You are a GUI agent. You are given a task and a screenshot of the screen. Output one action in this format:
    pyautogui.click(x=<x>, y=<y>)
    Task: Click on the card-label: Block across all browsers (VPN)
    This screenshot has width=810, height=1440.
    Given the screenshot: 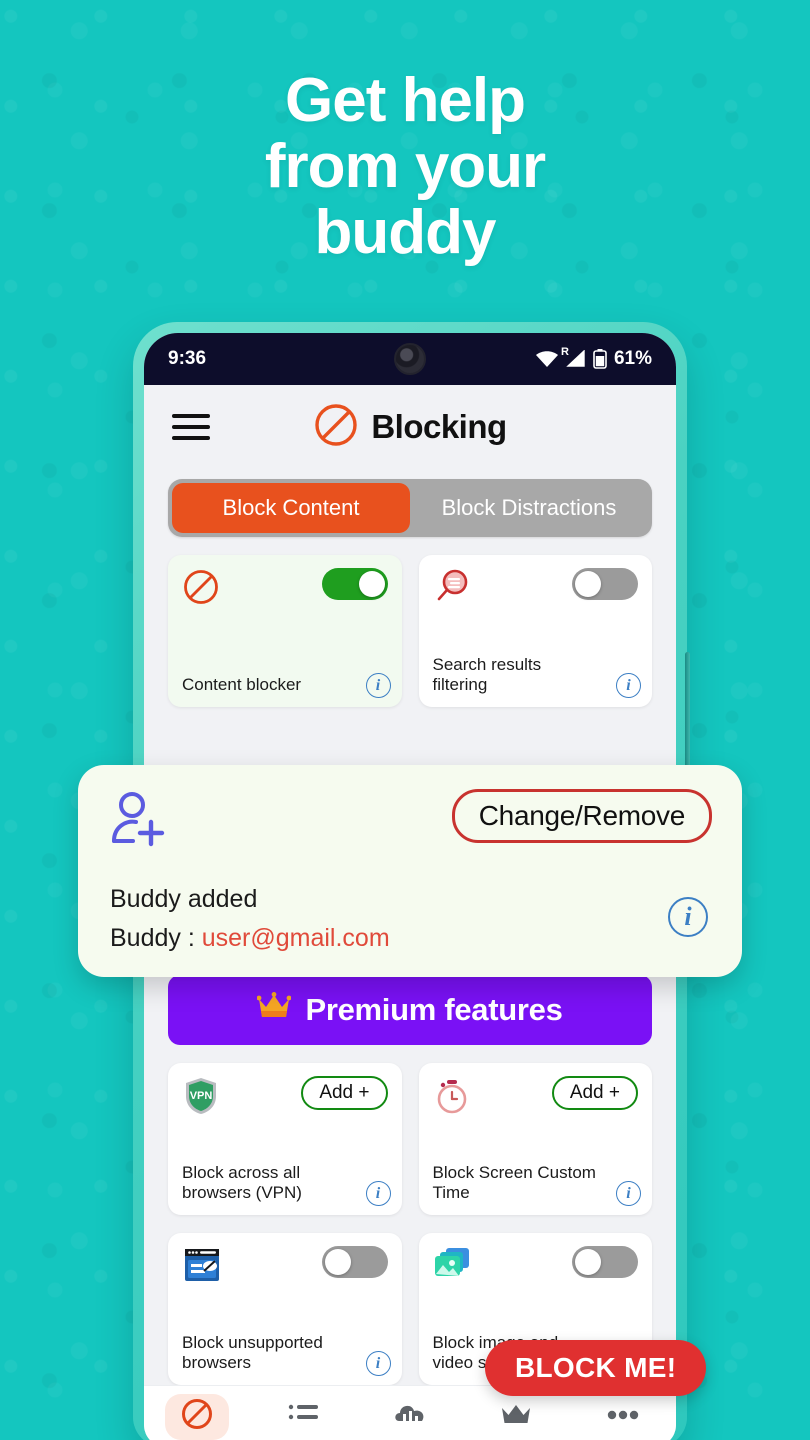 What is the action you would take?
    pyautogui.click(x=242, y=1182)
    